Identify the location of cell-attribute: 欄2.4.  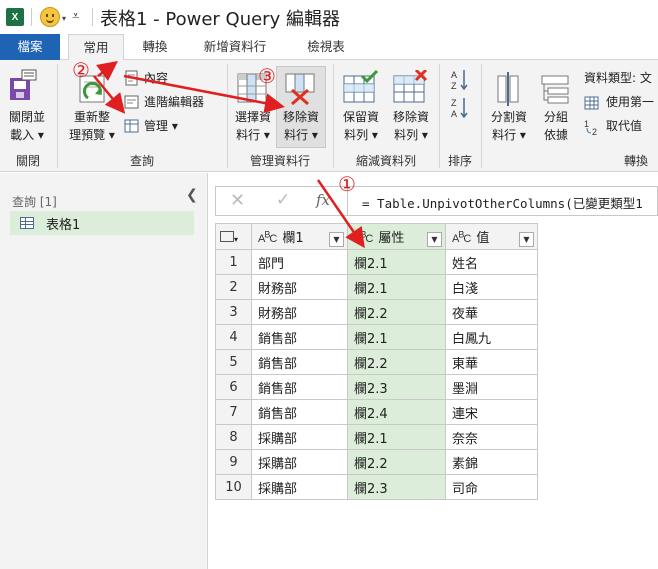
(396, 412).